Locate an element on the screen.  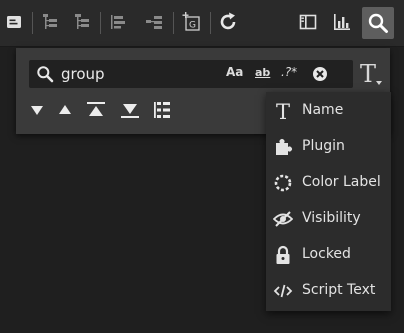
align-layers-icon is located at coordinates (118, 22).